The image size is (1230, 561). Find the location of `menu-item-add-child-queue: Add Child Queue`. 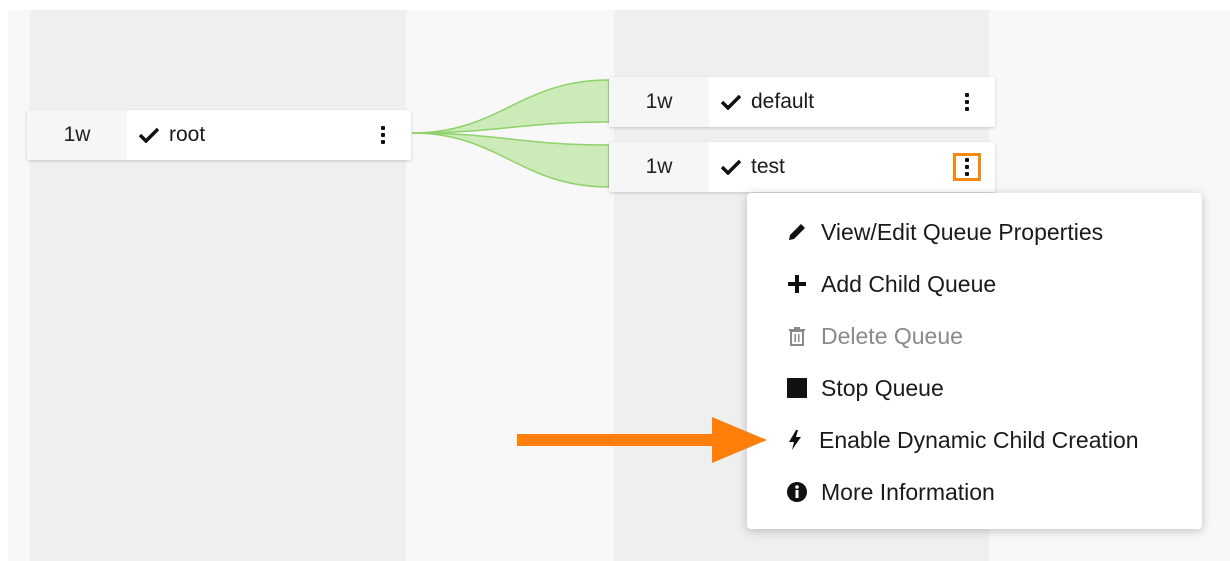

menu-item-add-child-queue: Add Child Queue is located at coordinates (890, 284).